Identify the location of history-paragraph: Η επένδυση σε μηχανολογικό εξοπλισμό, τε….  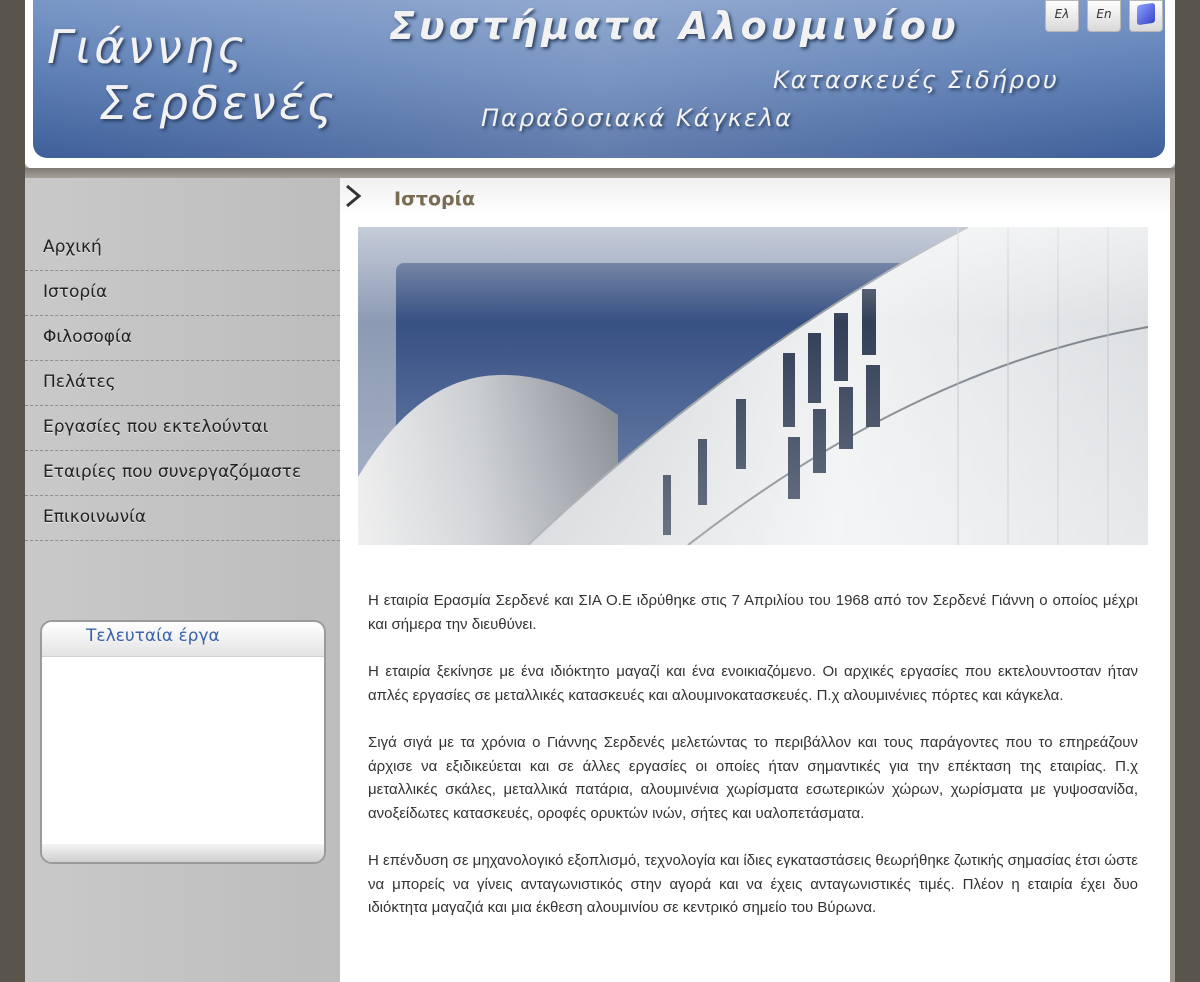
(753, 884).